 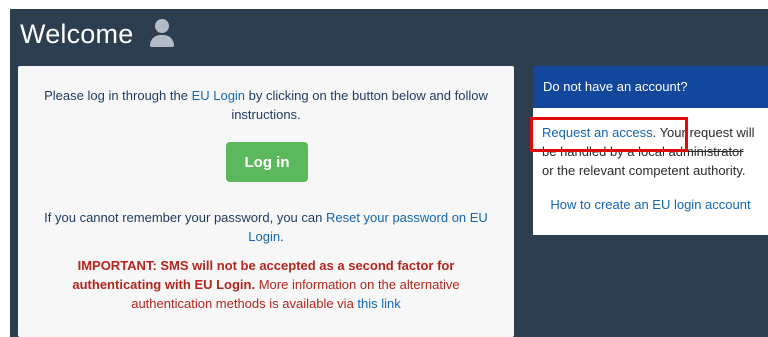 What do you see at coordinates (77, 33) in the screenshot?
I see `page-title: Welcome` at bounding box center [77, 33].